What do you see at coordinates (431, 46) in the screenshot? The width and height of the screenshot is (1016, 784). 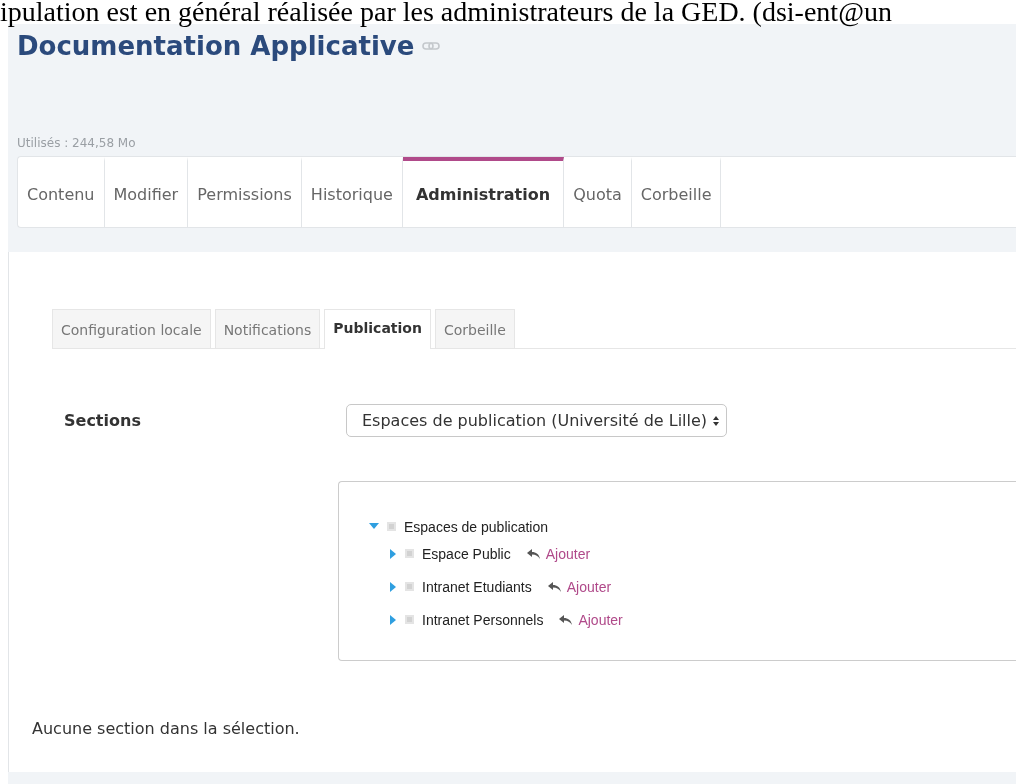 I see `link-icon` at bounding box center [431, 46].